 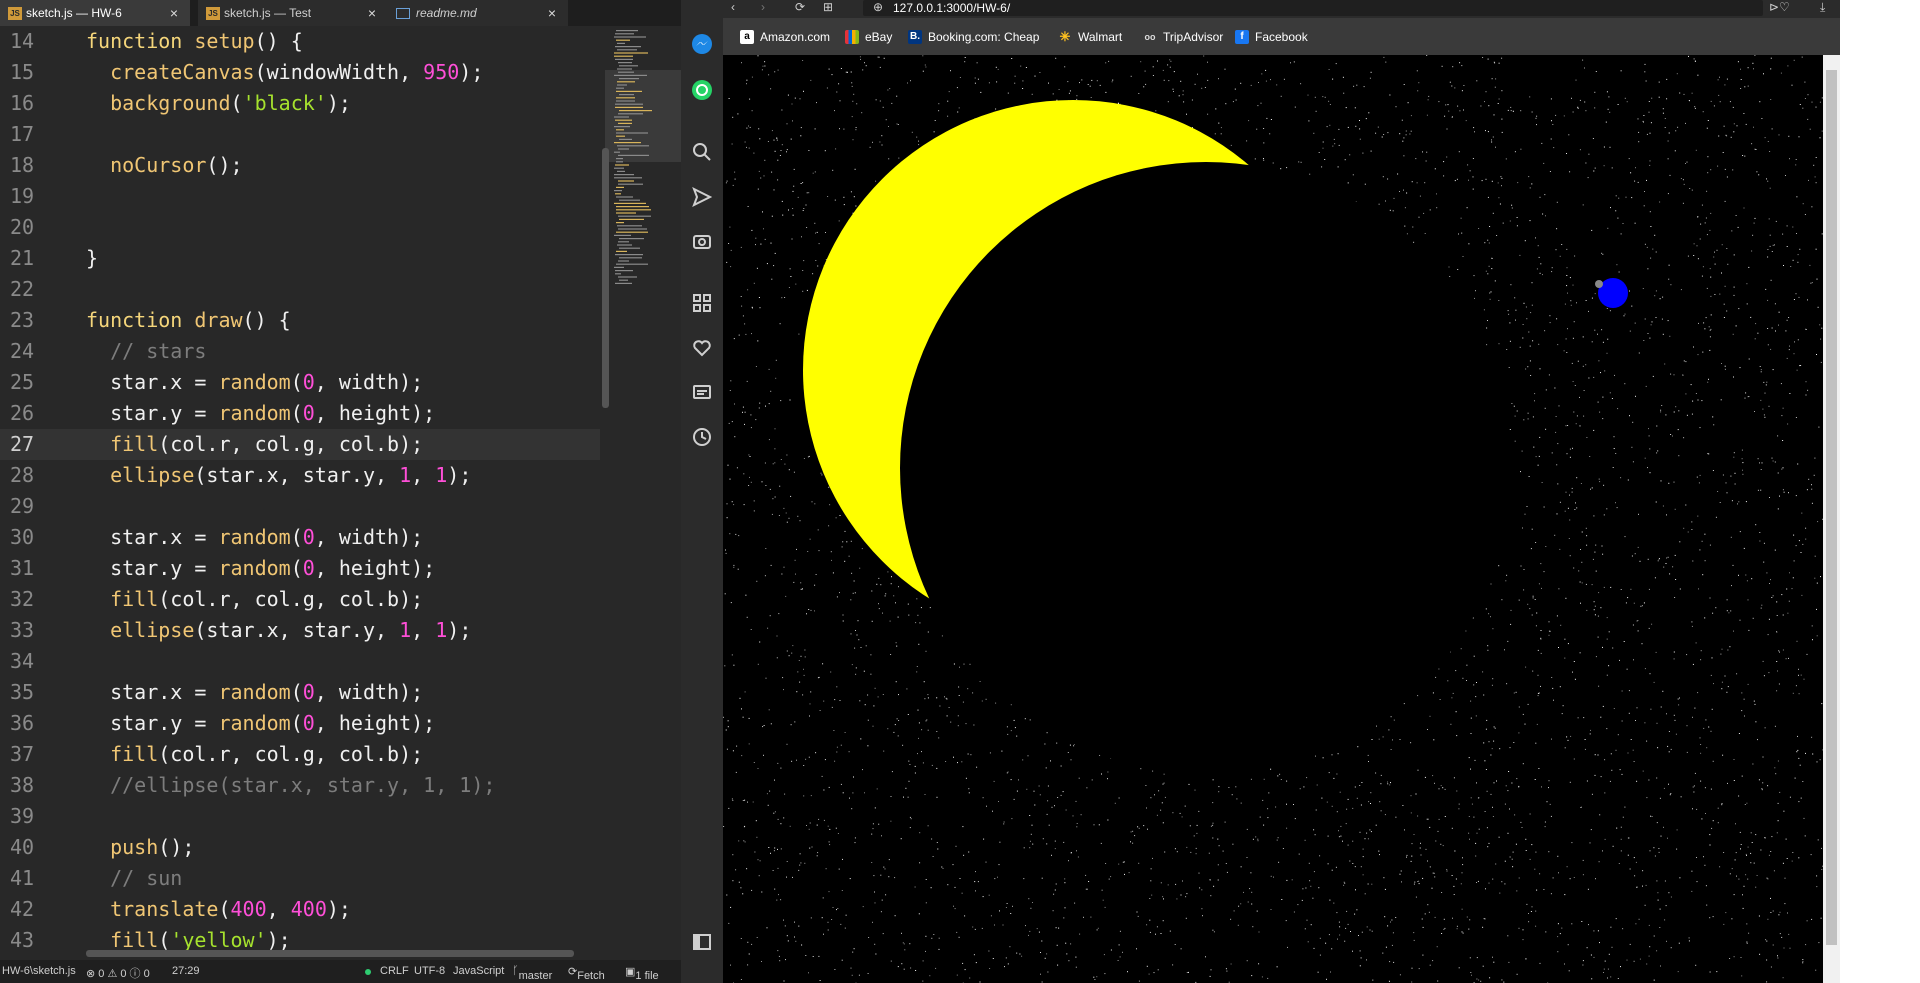 What do you see at coordinates (95, 13) in the screenshot?
I see `tab-sketch-hw6: JS sketch.js — HW-6 ×` at bounding box center [95, 13].